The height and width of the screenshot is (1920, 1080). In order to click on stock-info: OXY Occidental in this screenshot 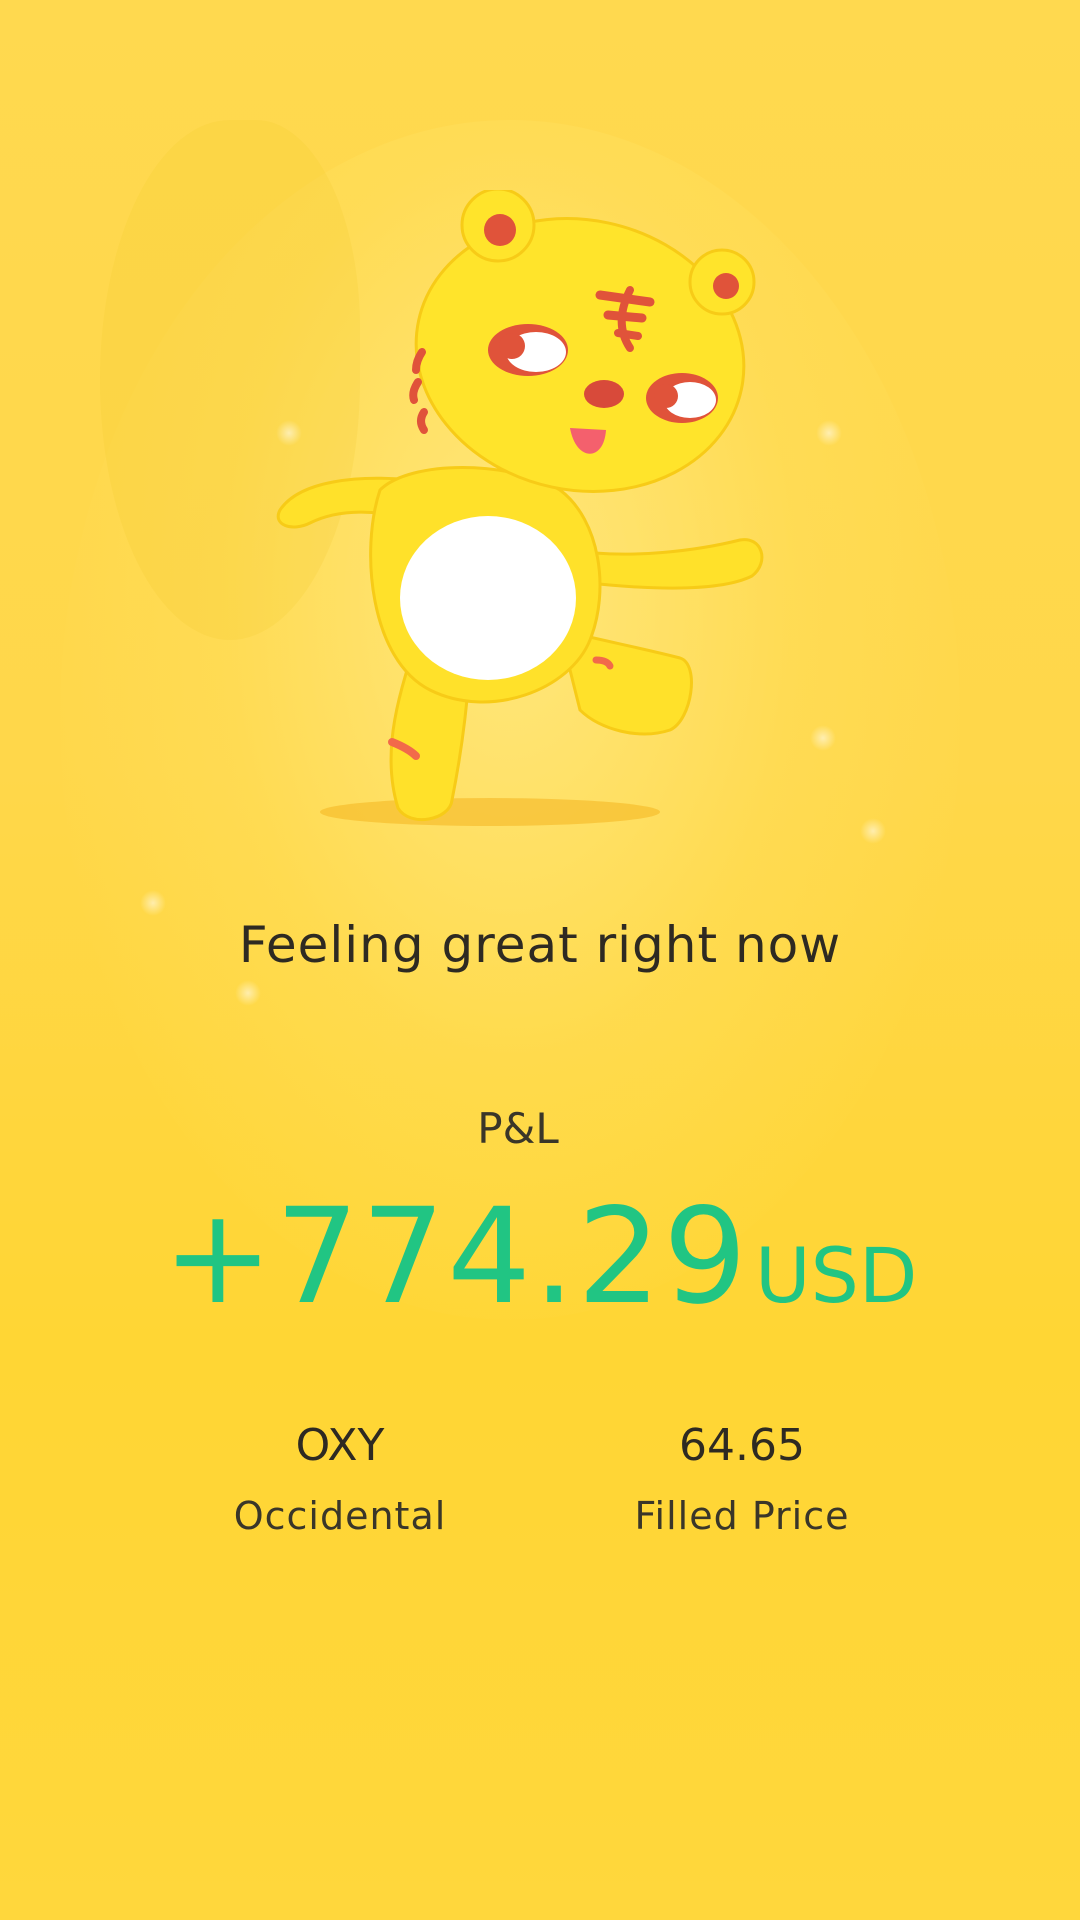, I will do `click(340, 1479)`.